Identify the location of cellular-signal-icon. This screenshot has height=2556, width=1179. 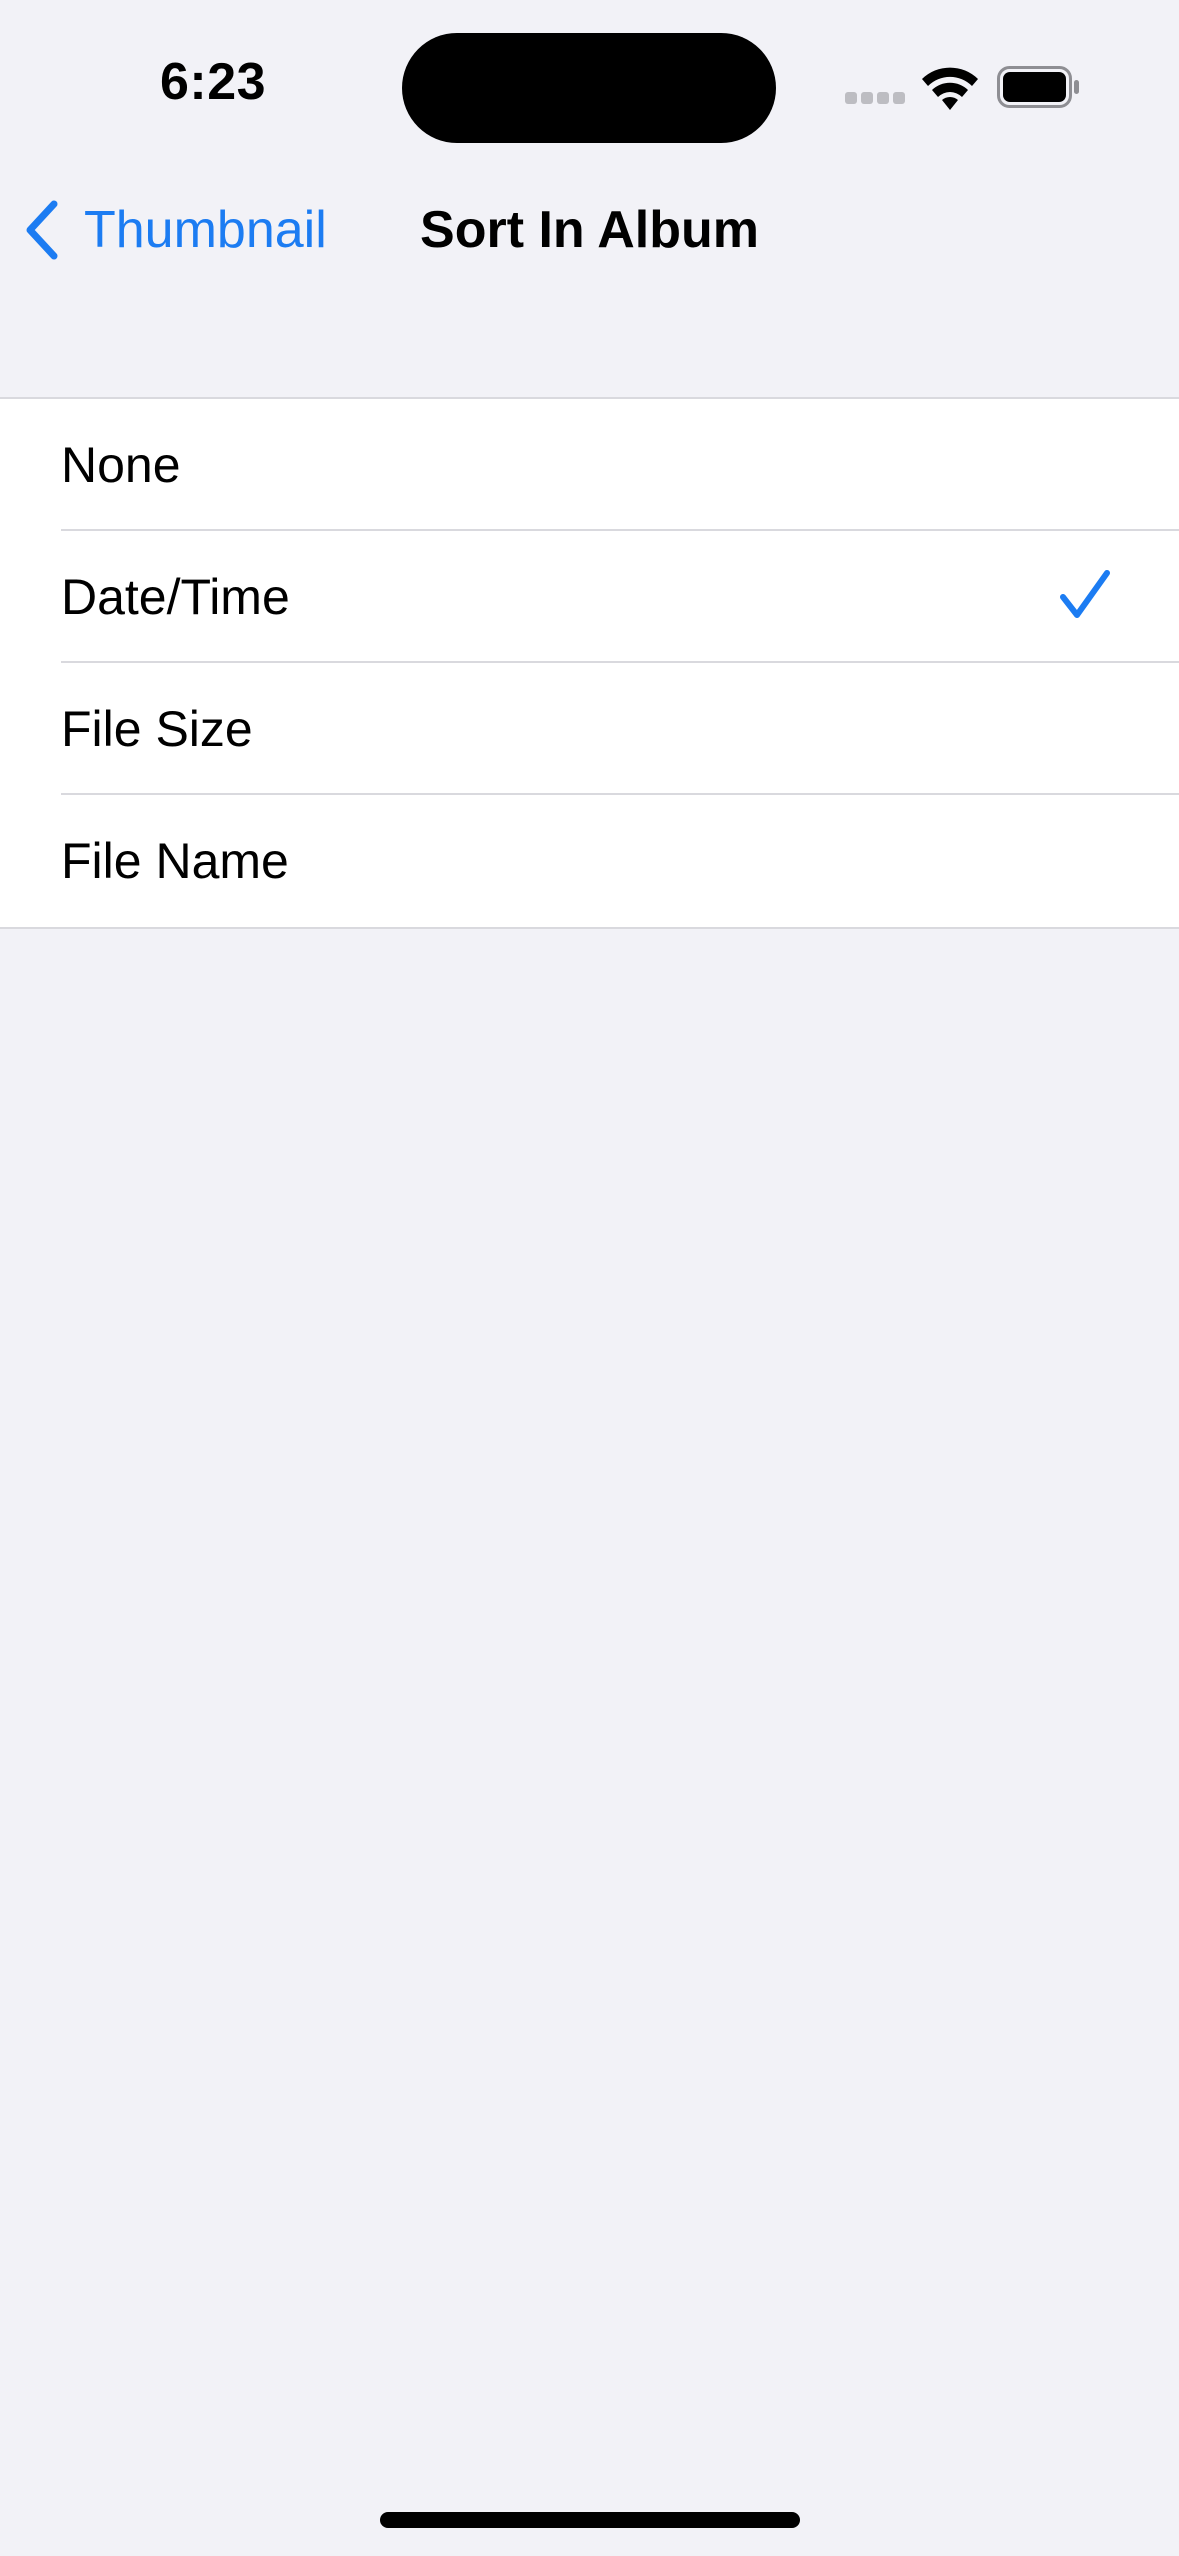
(875, 99).